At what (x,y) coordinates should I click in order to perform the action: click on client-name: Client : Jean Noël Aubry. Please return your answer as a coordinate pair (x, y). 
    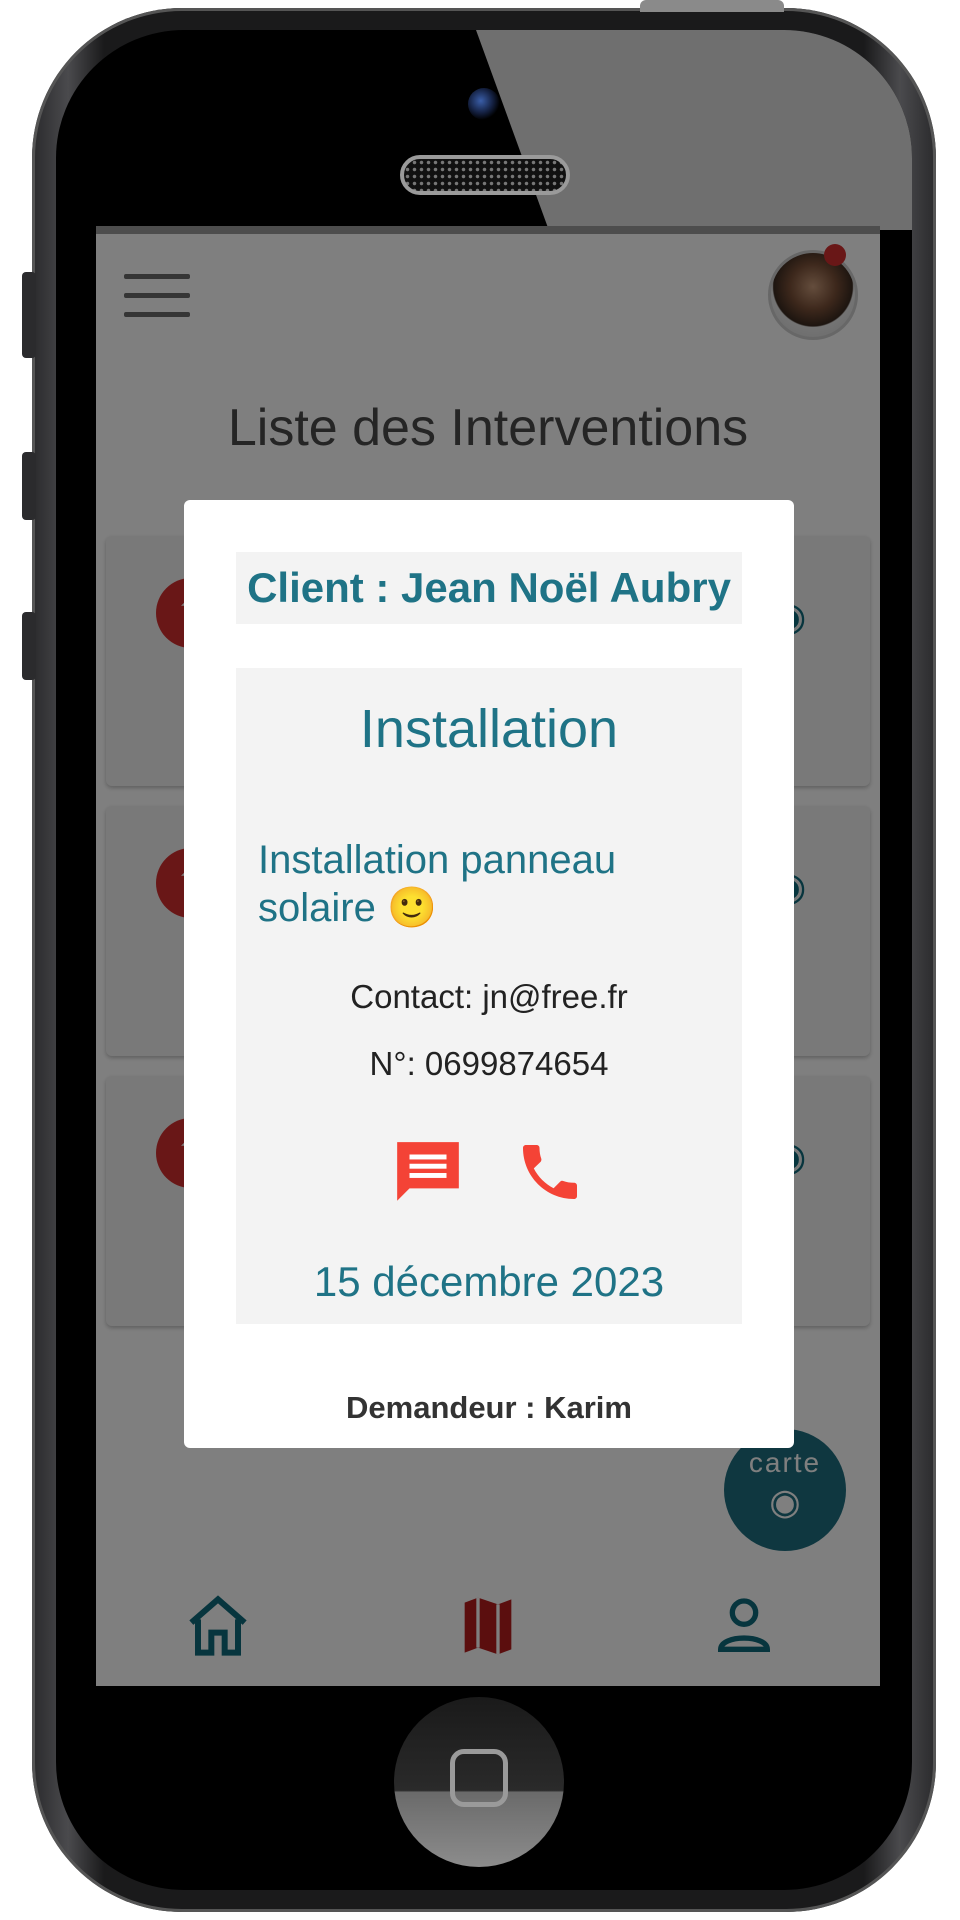
    Looking at the image, I should click on (489, 587).